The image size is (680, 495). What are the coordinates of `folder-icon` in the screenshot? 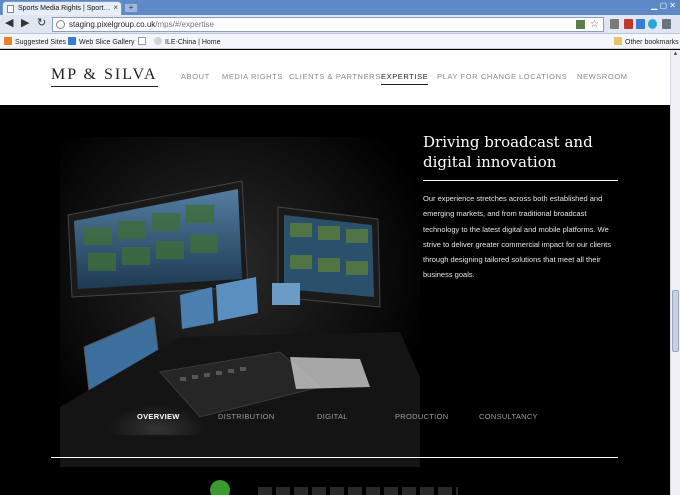 It's located at (618, 41).